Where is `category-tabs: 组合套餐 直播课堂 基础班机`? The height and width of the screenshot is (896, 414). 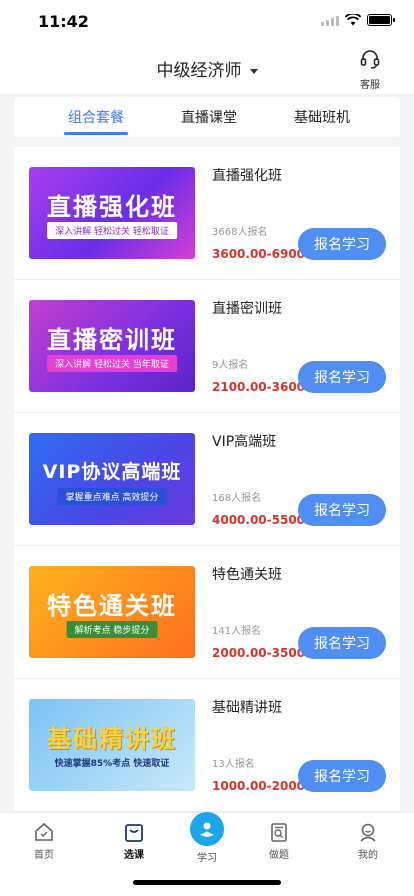 category-tabs: 组合套餐 直播课堂 基础班机 is located at coordinates (207, 117).